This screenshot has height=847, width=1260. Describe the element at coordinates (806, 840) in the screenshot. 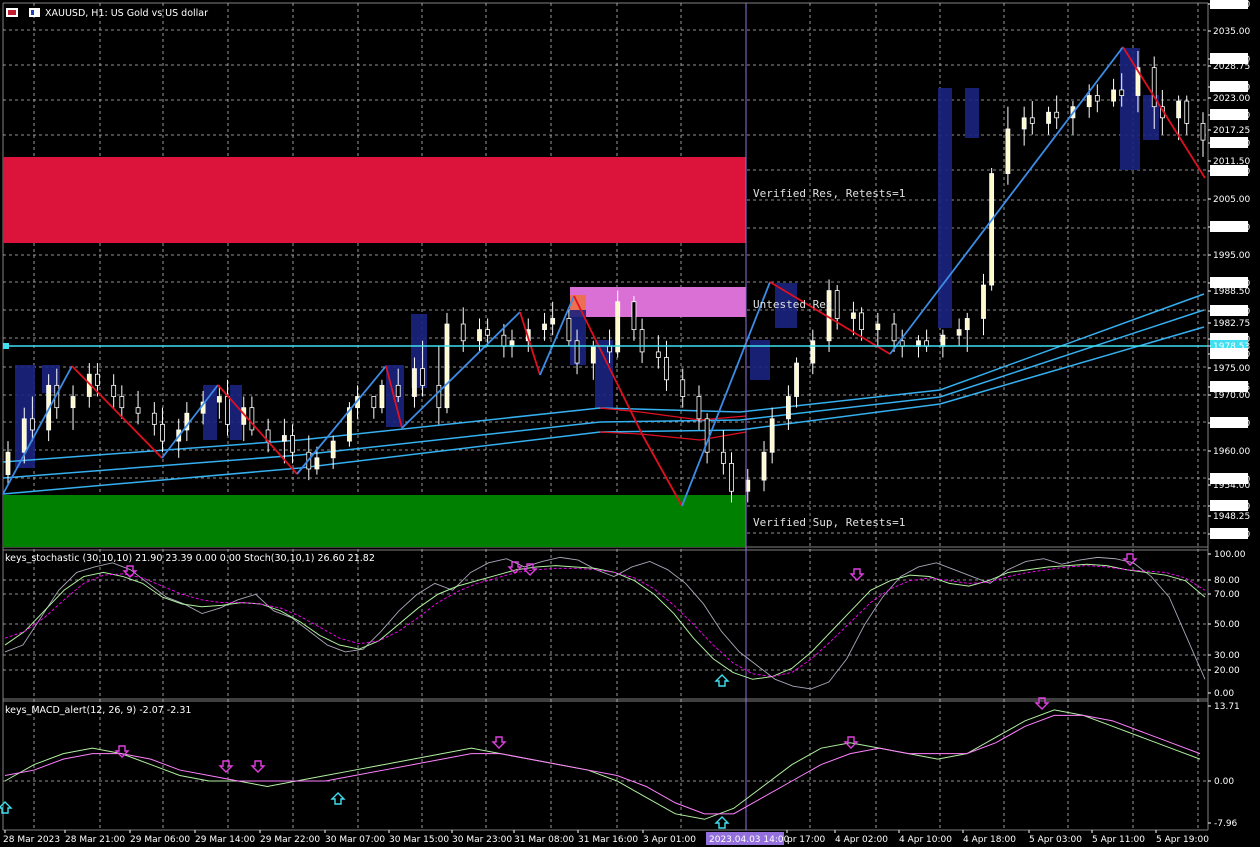

I see `time-label: pr 17:00` at that location.